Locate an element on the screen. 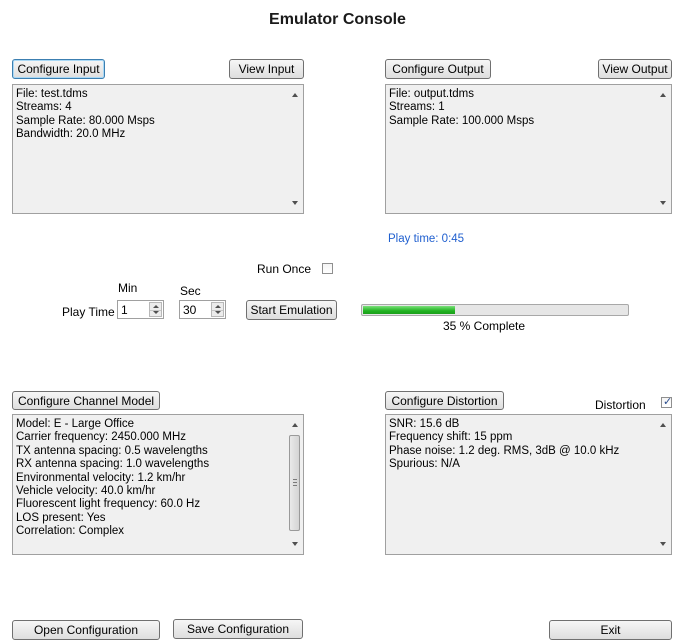  channel-line: Fluorescent light frequency: 60.0 Hz is located at coordinates (108, 504).